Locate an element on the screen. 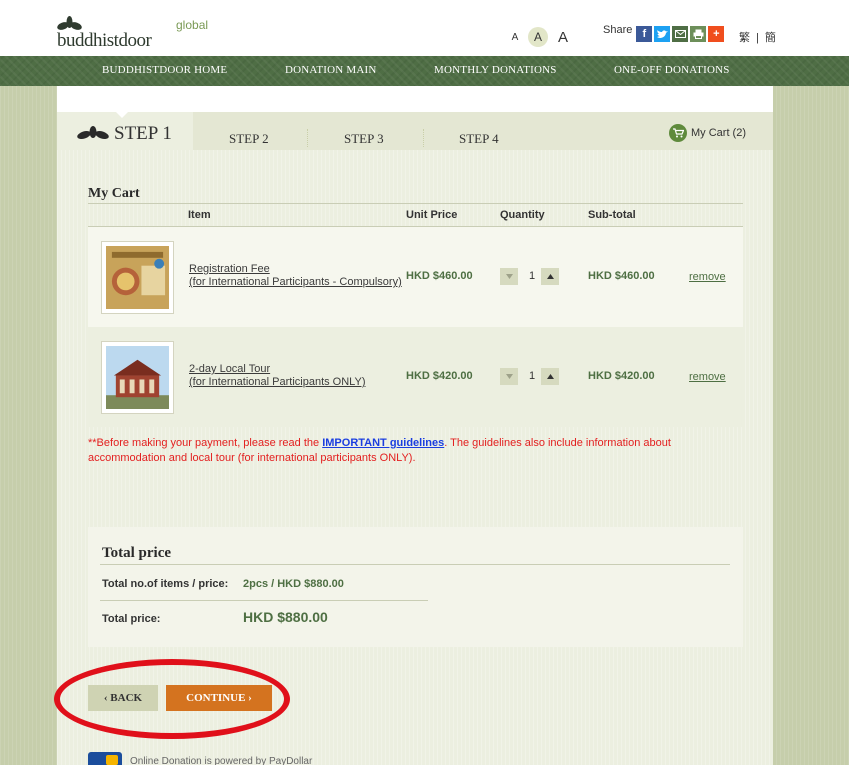 This screenshot has height=765, width=849. total-price-label: Total price: is located at coordinates (131, 619).